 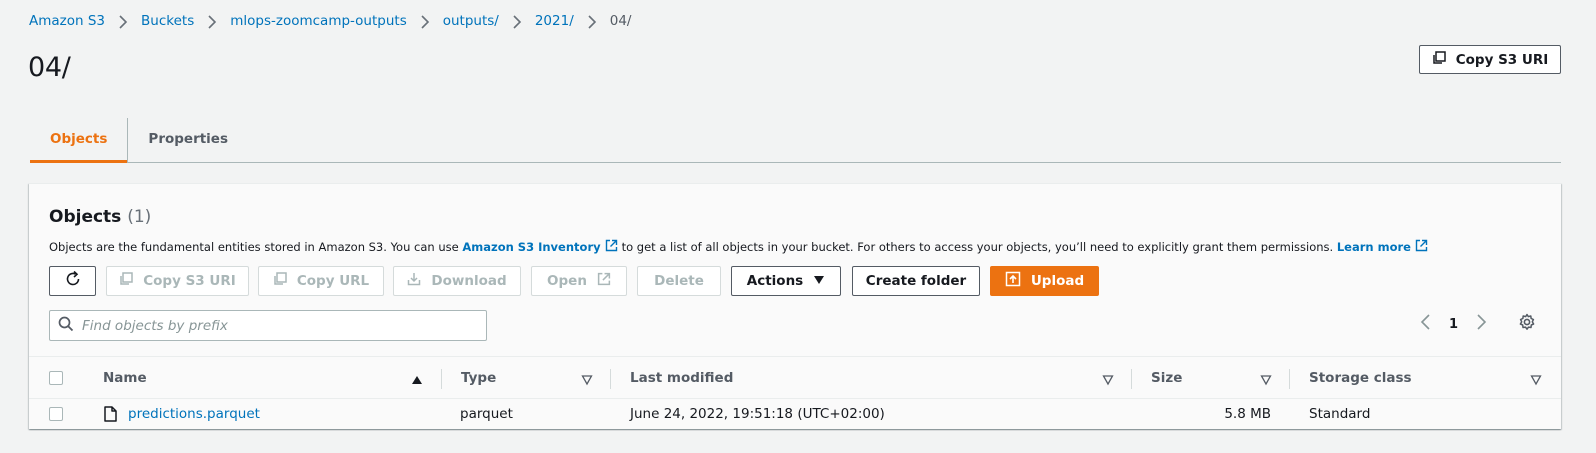 I want to click on breadcrumb-bucket: mlops-zoomcamp-outputs, so click(x=318, y=21).